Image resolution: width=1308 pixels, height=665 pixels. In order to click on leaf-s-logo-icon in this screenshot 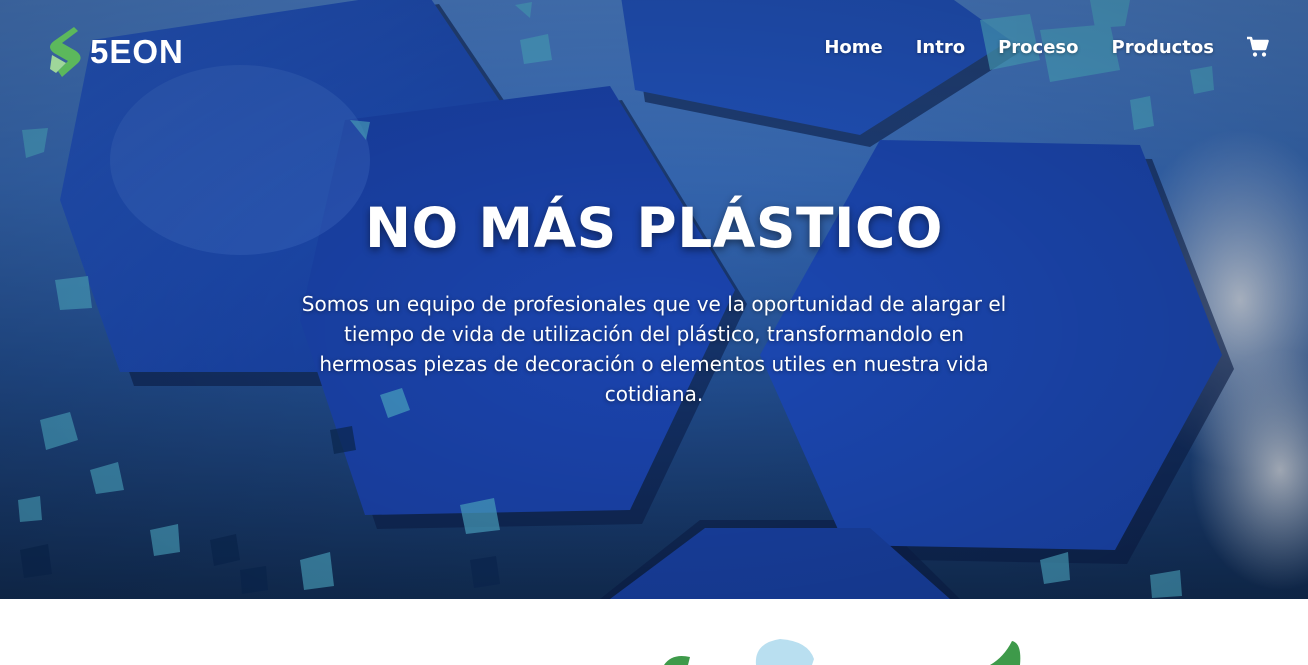, I will do `click(65, 52)`.